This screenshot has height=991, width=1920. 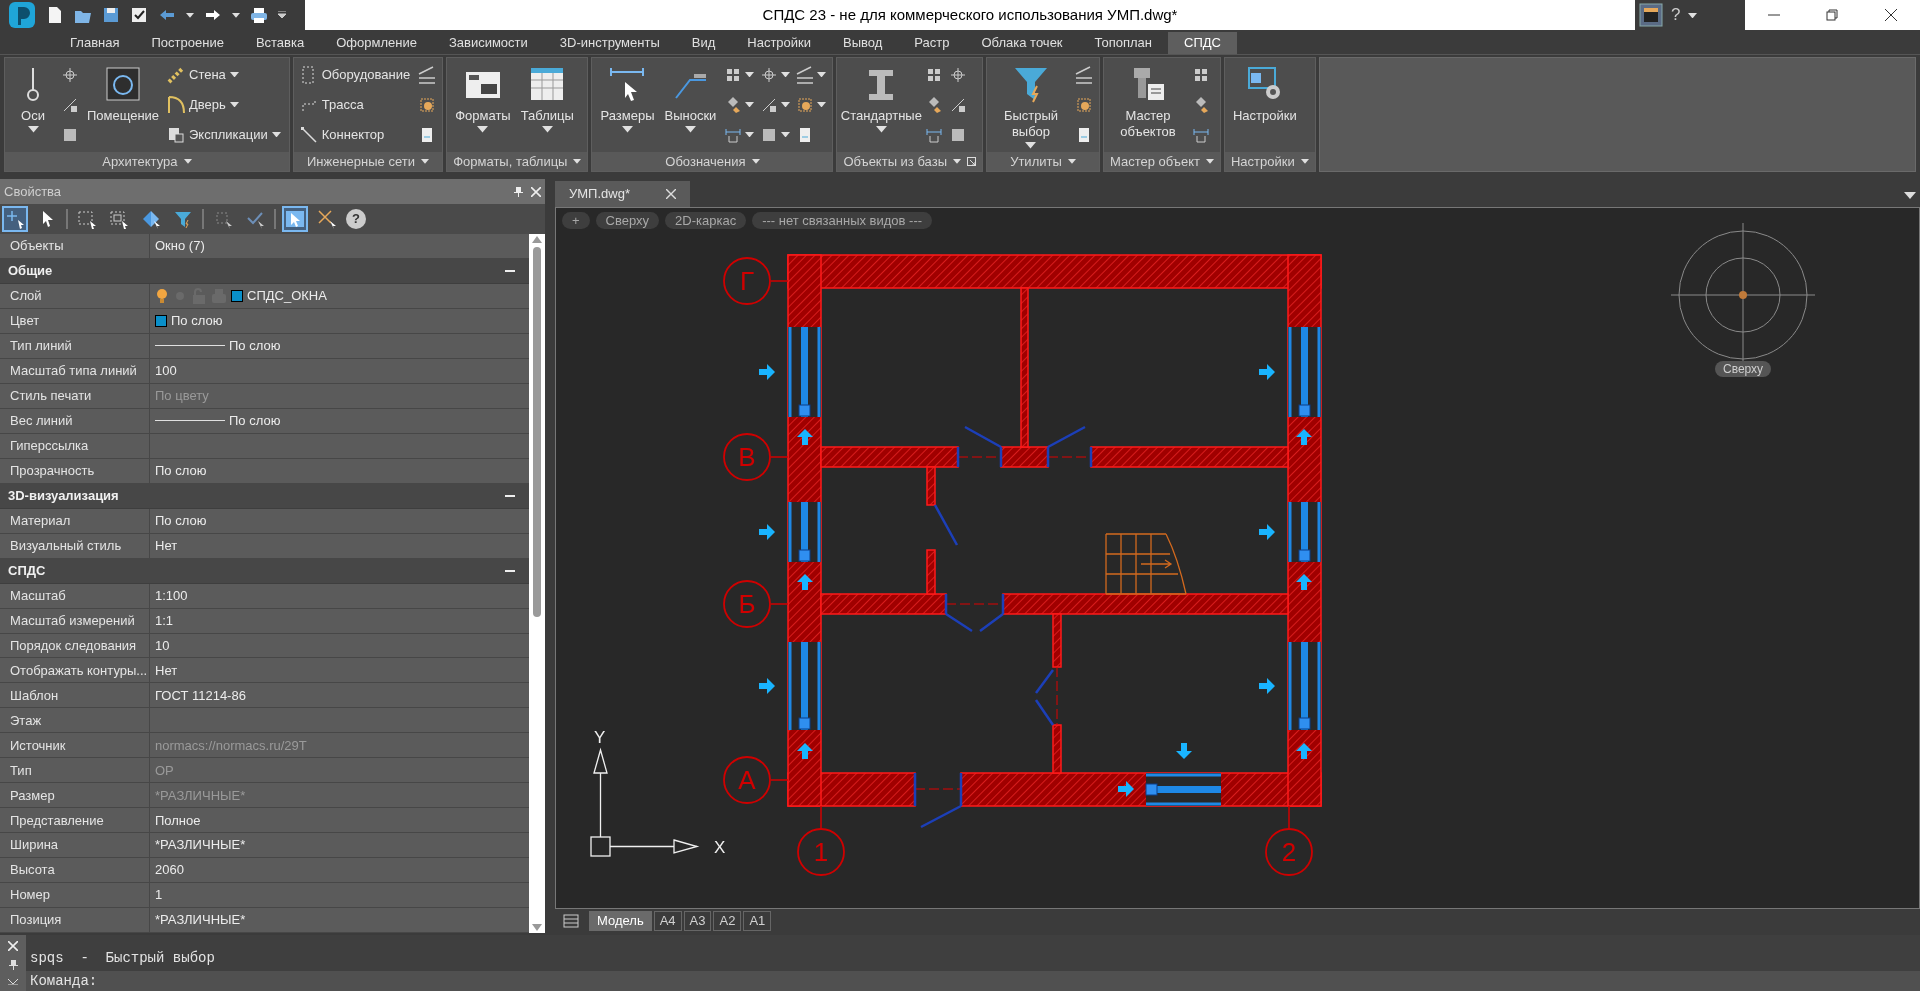 What do you see at coordinates (706, 220) in the screenshot?
I see `view-control: 2D-каркас` at bounding box center [706, 220].